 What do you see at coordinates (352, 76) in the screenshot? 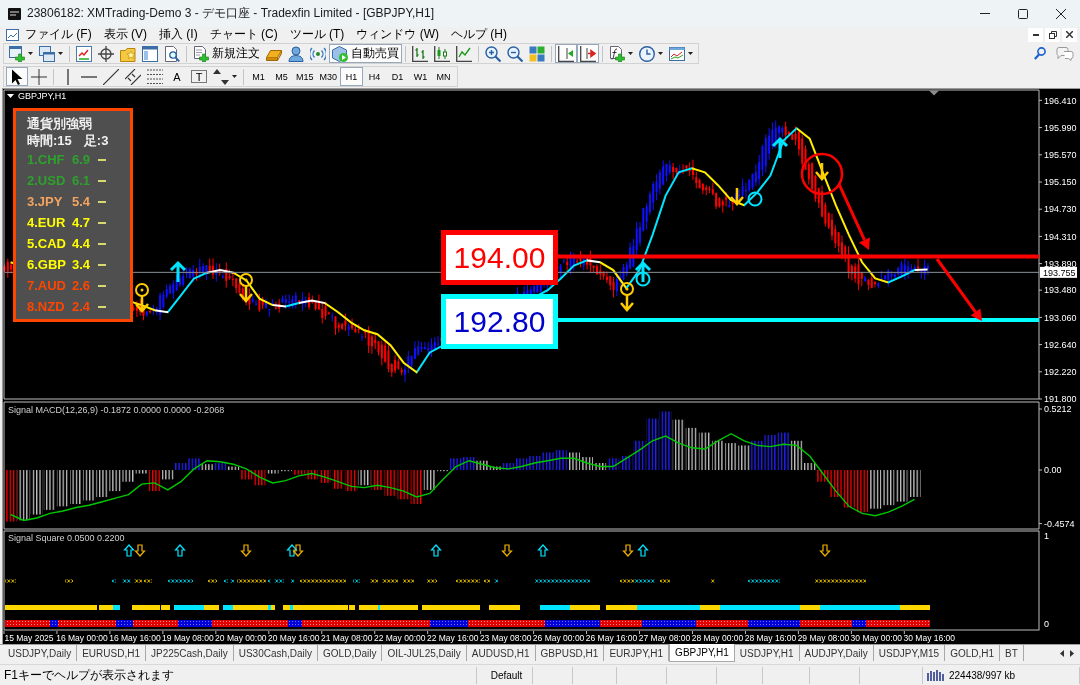
I see `timeframe-button: H1` at bounding box center [352, 76].